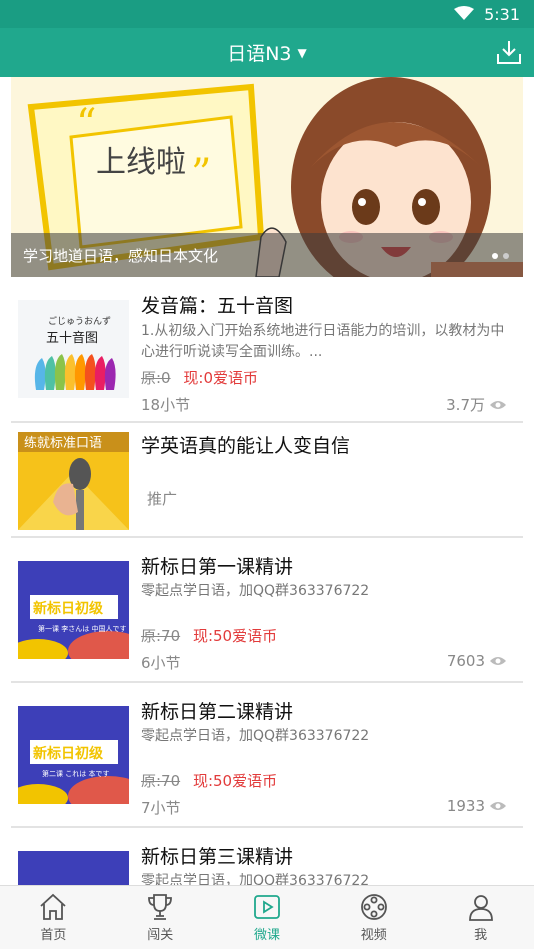 This screenshot has width=534, height=949. I want to click on tab-microcourse: 微课, so click(267, 917).